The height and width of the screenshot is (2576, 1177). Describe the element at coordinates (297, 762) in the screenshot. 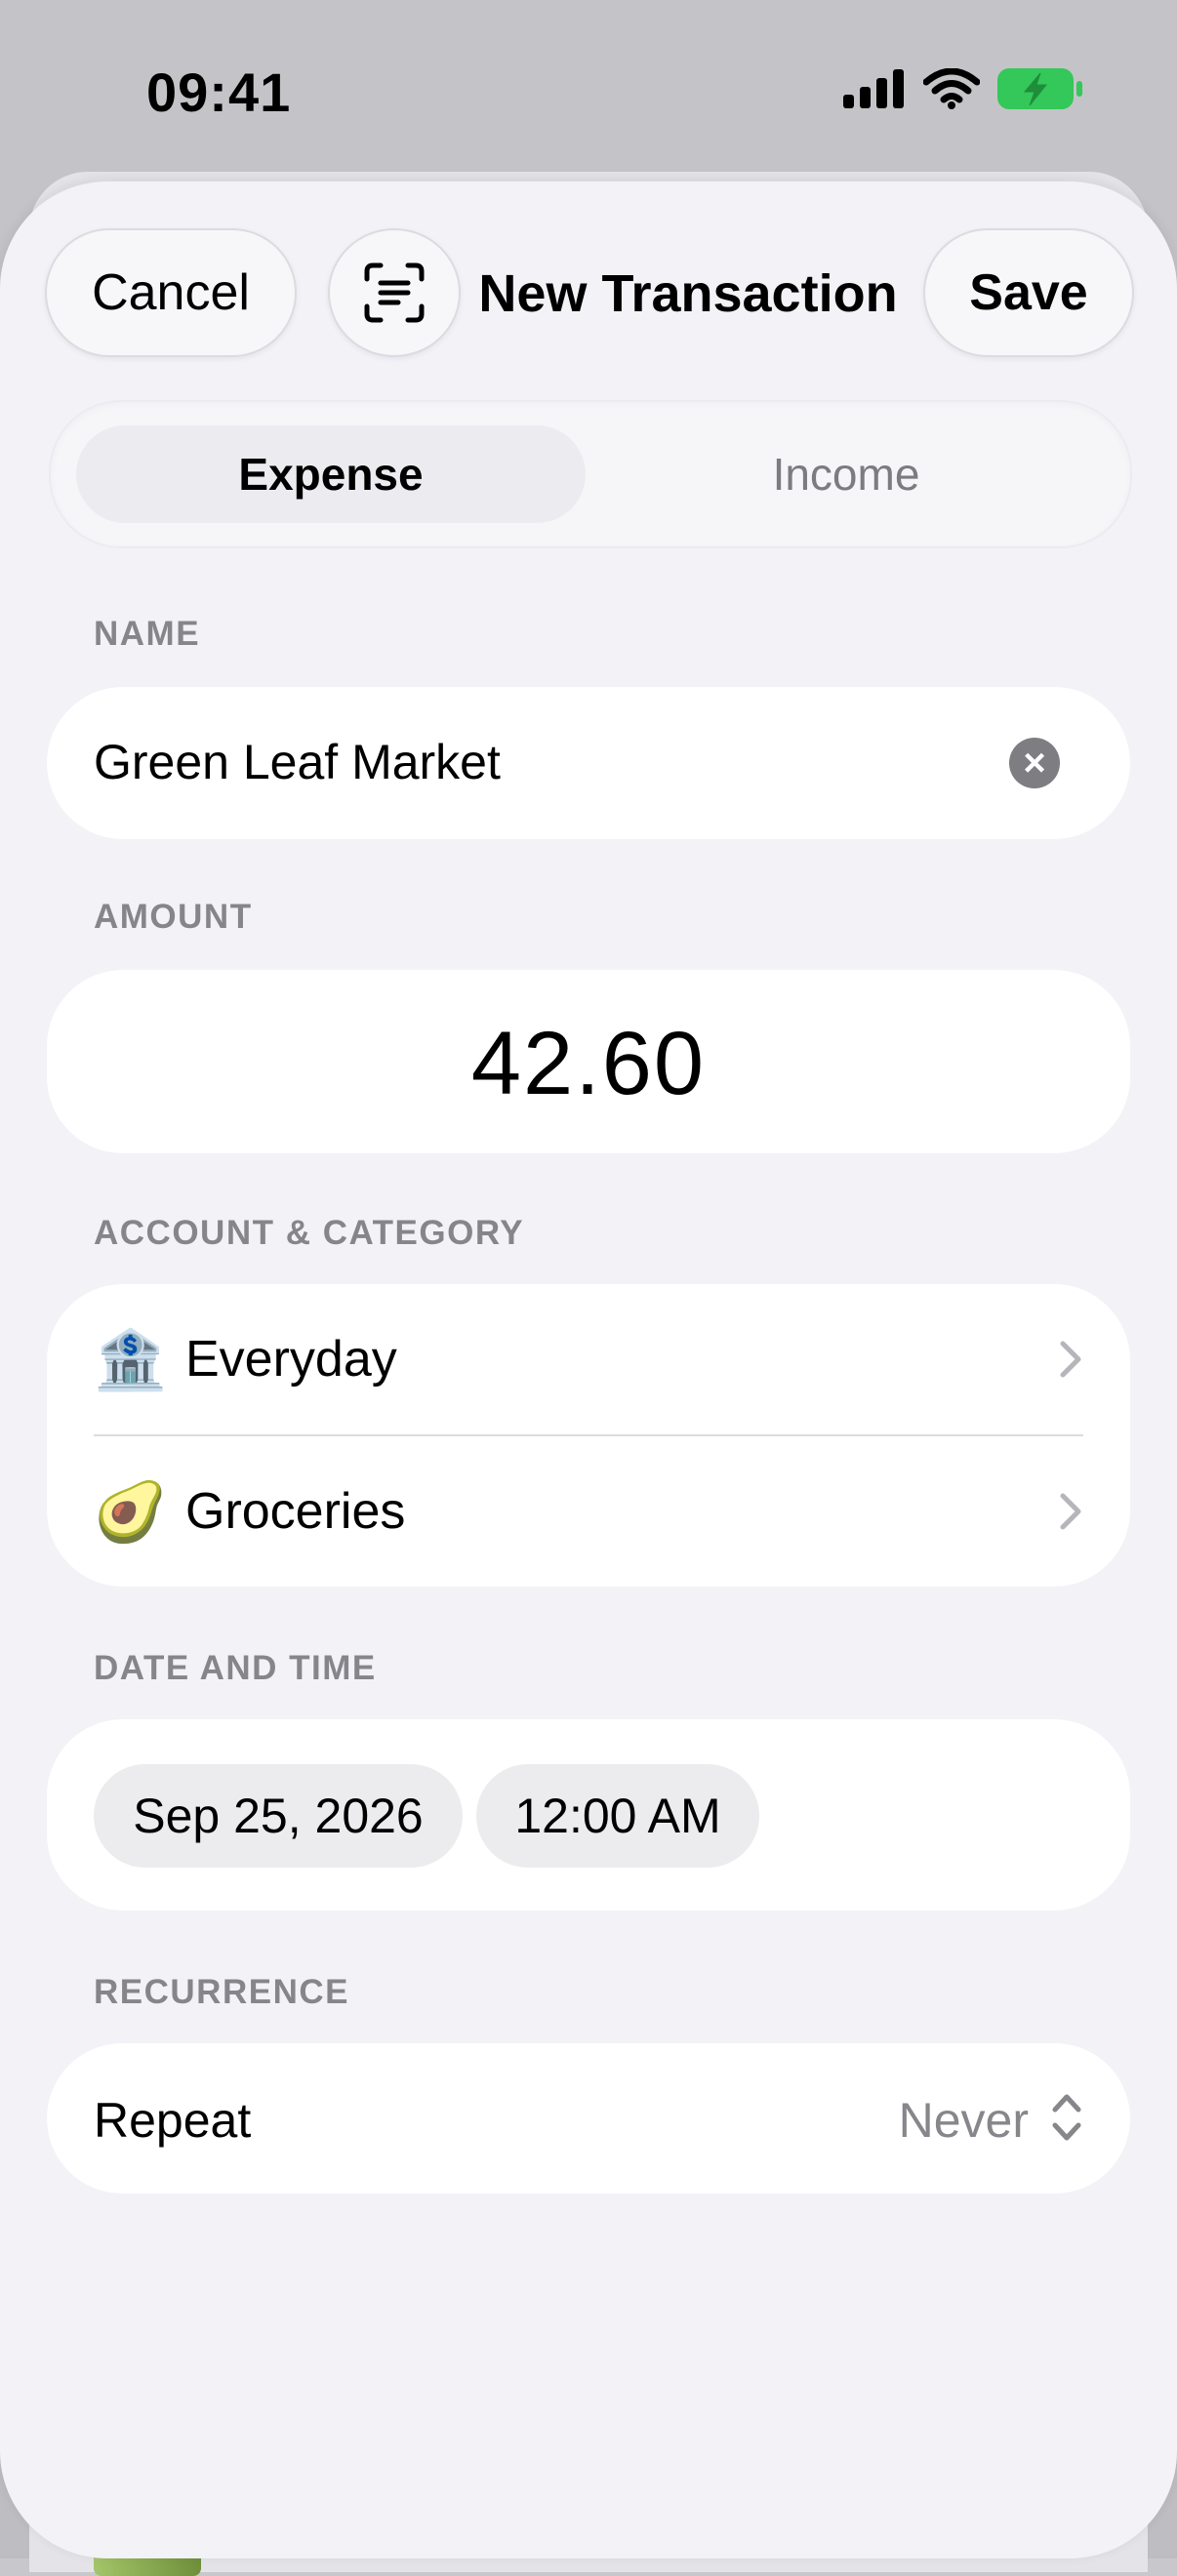

I see `name-field-value: Green Leaf Market` at that location.